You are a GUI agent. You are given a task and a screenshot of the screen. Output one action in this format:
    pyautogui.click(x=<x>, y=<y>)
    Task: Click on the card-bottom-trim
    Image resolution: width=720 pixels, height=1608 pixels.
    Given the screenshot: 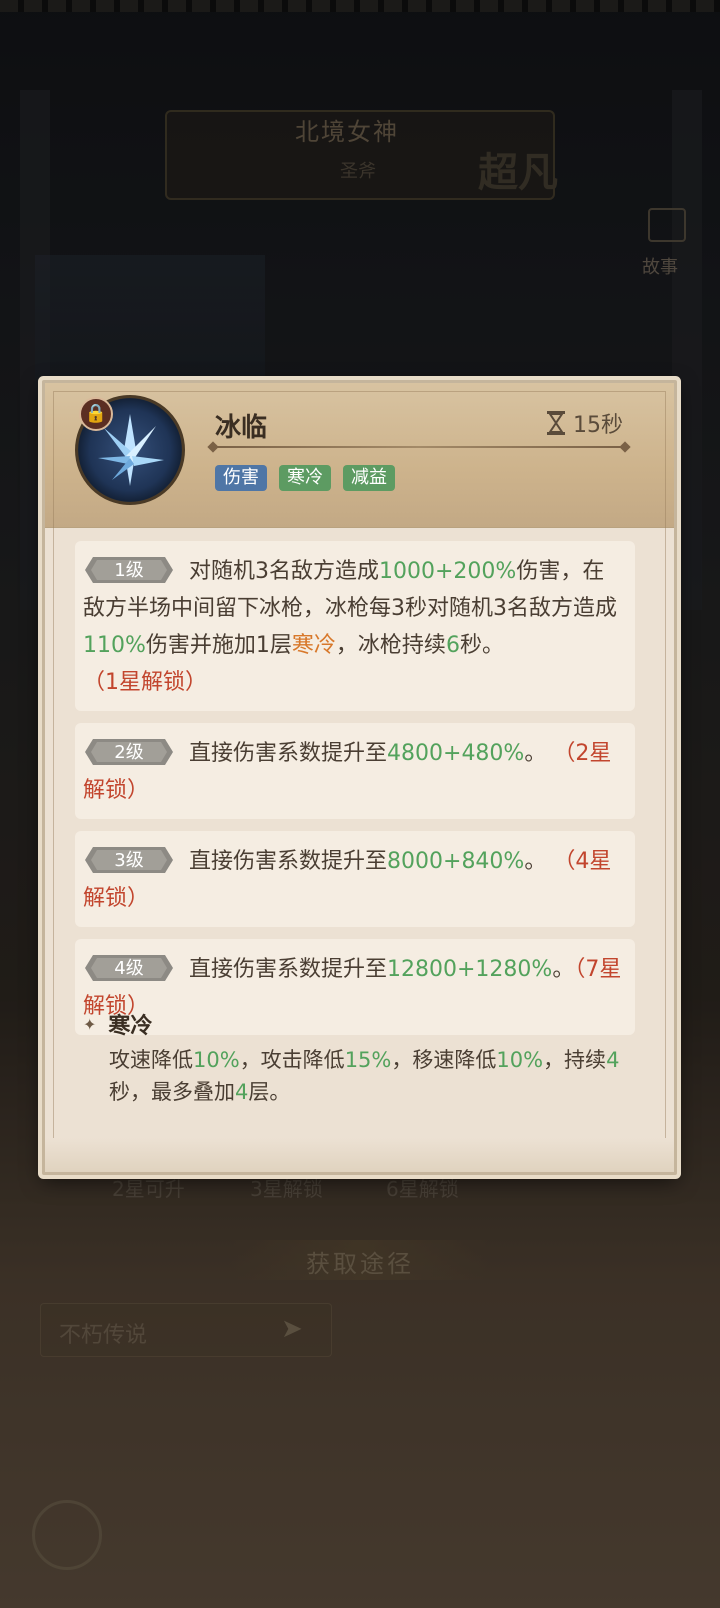 What is the action you would take?
    pyautogui.click(x=359, y=1155)
    